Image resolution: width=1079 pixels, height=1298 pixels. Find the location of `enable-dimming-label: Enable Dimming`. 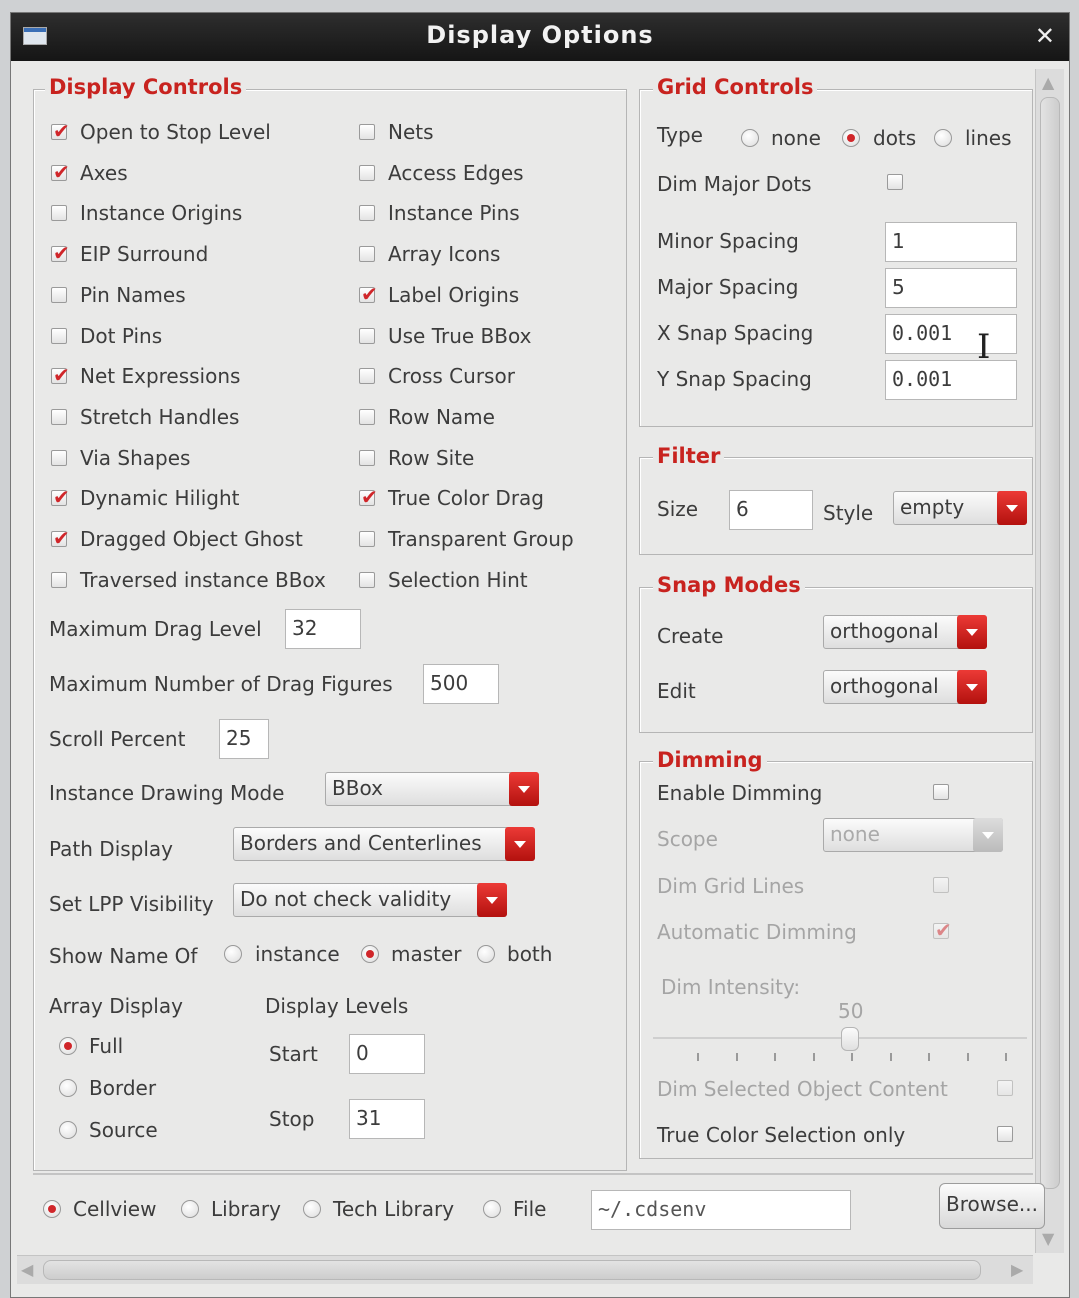

enable-dimming-label: Enable Dimming is located at coordinates (740, 793).